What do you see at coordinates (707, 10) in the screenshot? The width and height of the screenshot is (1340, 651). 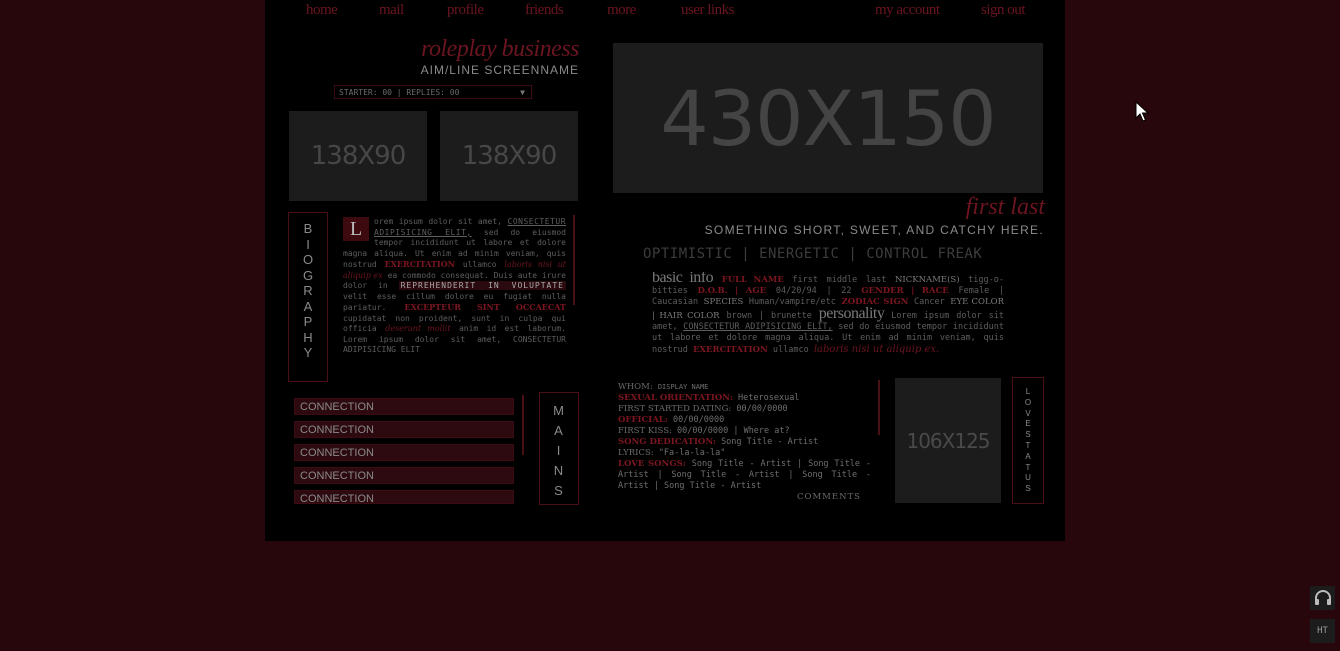 I see `nav-user-links-link: user links` at bounding box center [707, 10].